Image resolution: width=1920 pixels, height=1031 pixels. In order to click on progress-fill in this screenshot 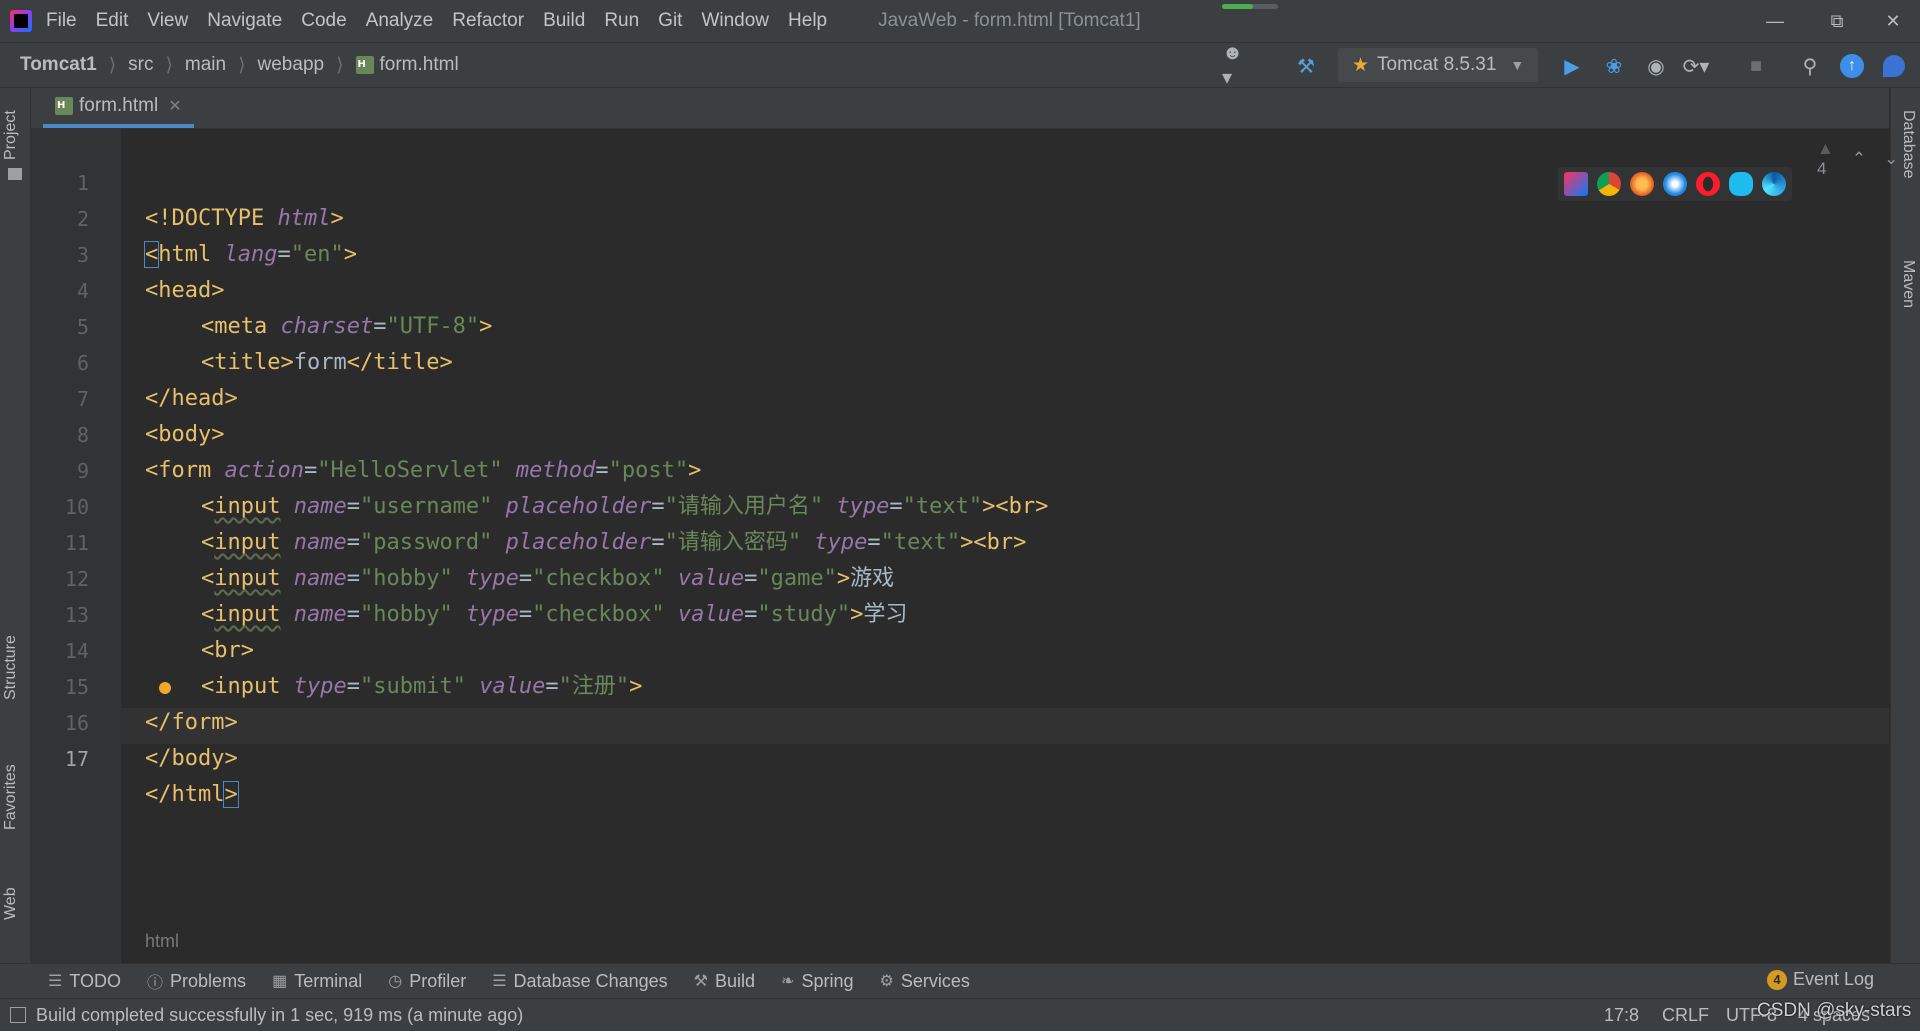, I will do `click(1237, 6)`.